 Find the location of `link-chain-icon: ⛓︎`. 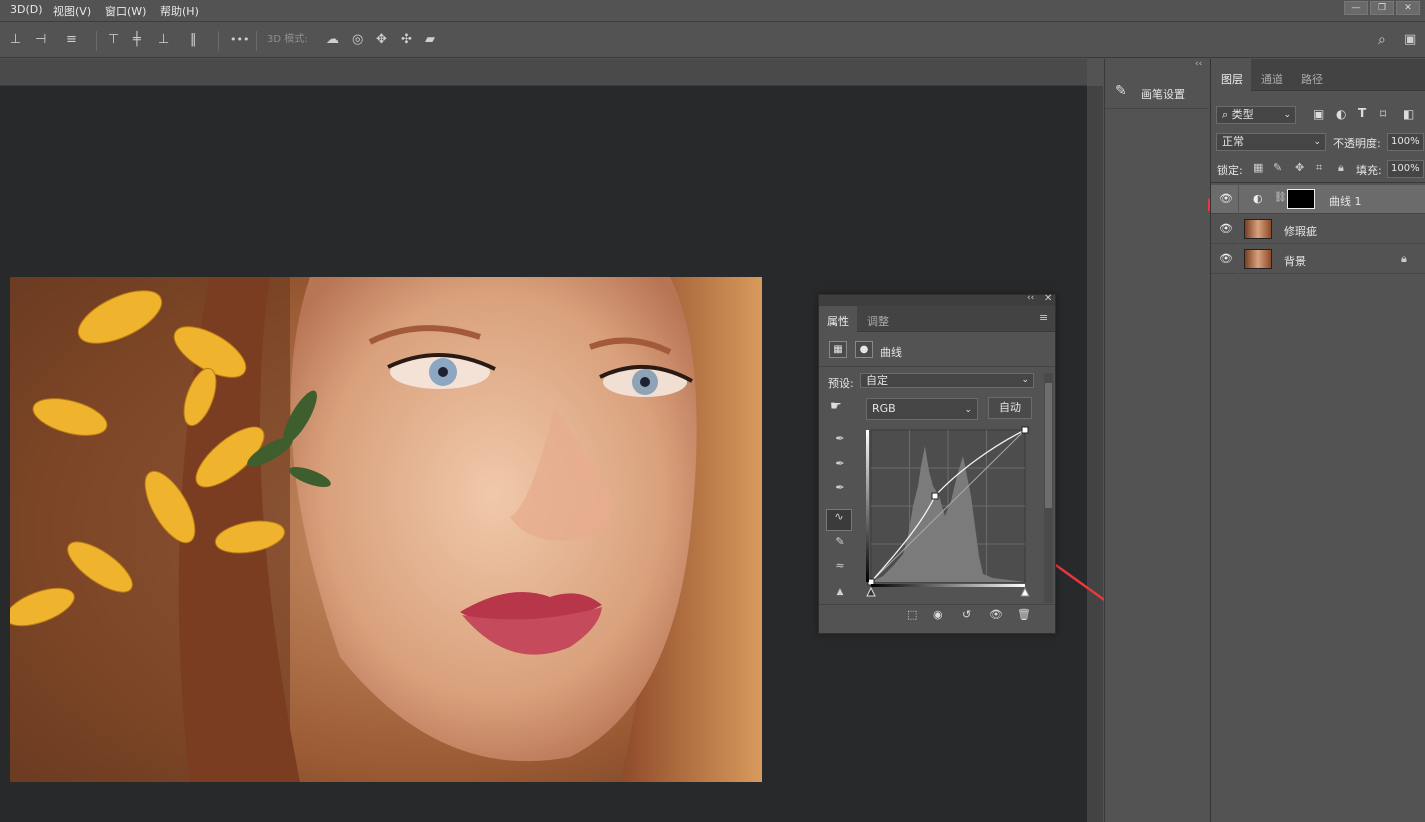

link-chain-icon: ⛓︎ is located at coordinates (1280, 197).